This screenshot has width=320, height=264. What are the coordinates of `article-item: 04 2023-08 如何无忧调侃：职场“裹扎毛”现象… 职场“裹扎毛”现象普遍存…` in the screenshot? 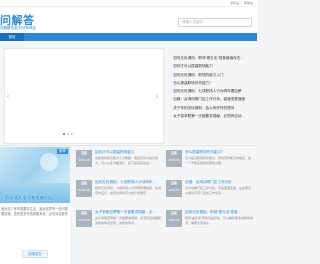 It's located at (209, 222).